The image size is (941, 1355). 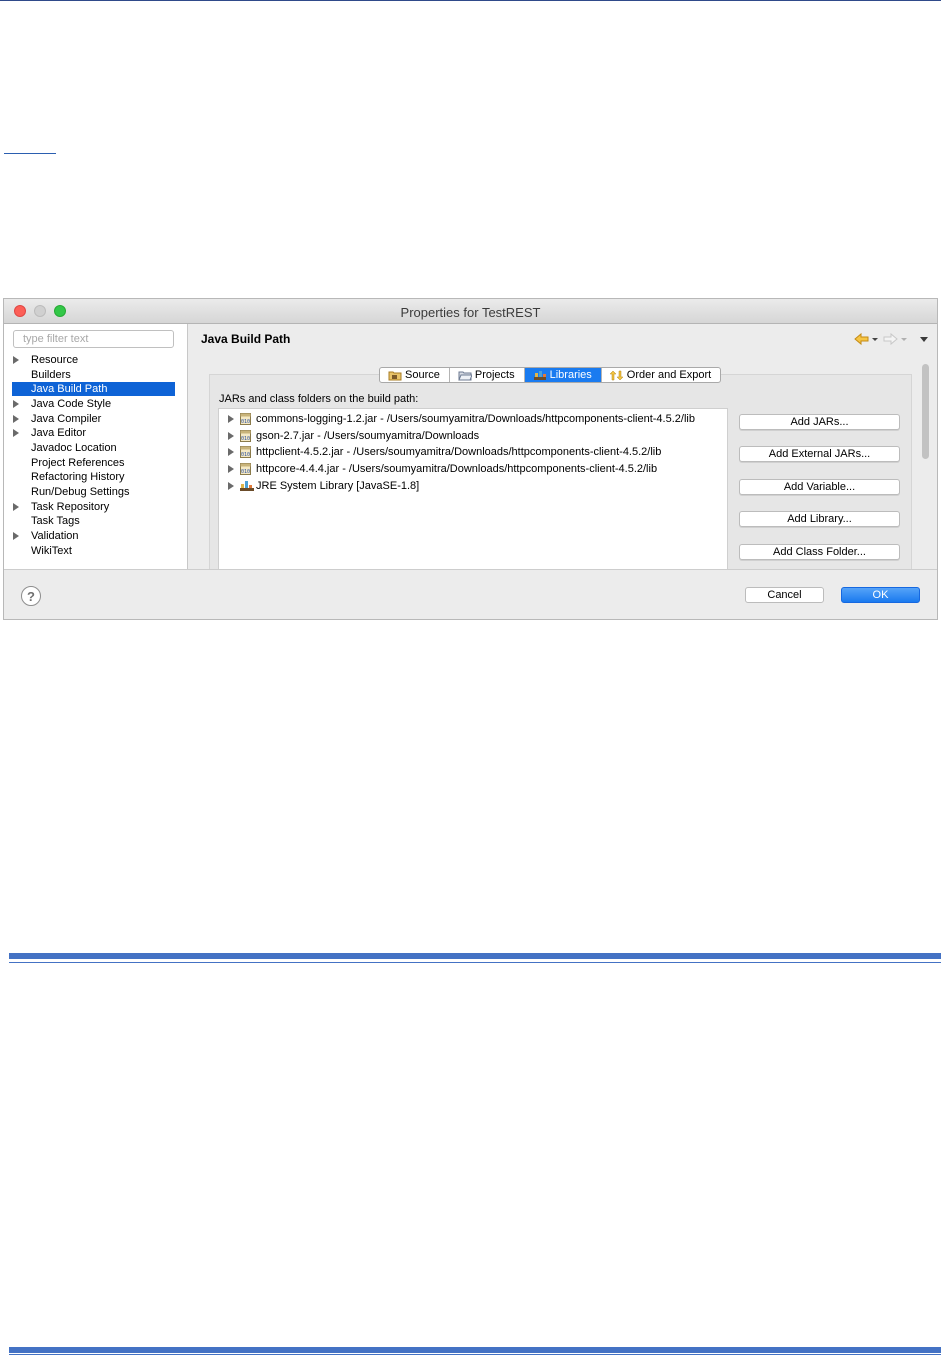 I want to click on tab-label: Order and Export, so click(x=669, y=375).